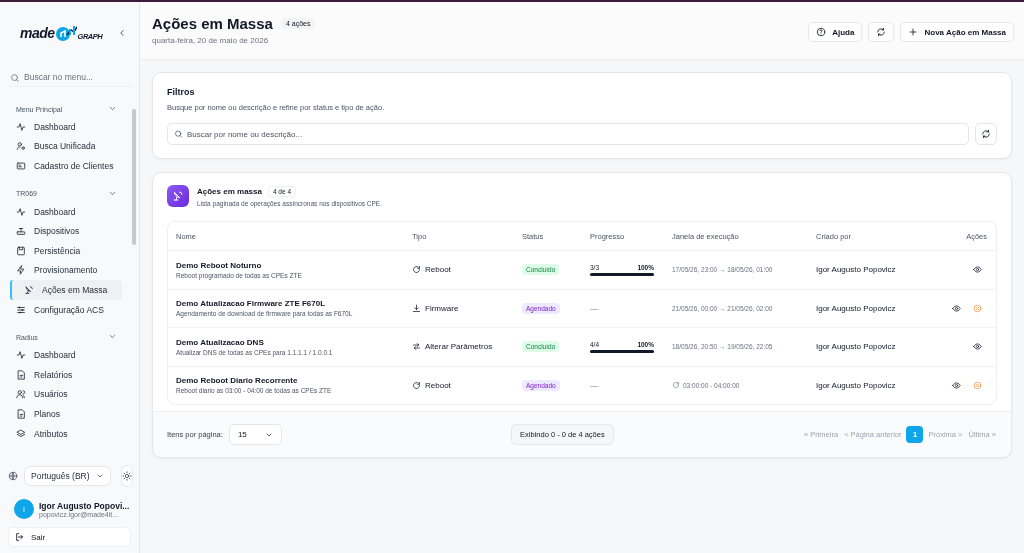  What do you see at coordinates (219, 265) in the screenshot?
I see `action-name: Demo Reboot Noturno` at bounding box center [219, 265].